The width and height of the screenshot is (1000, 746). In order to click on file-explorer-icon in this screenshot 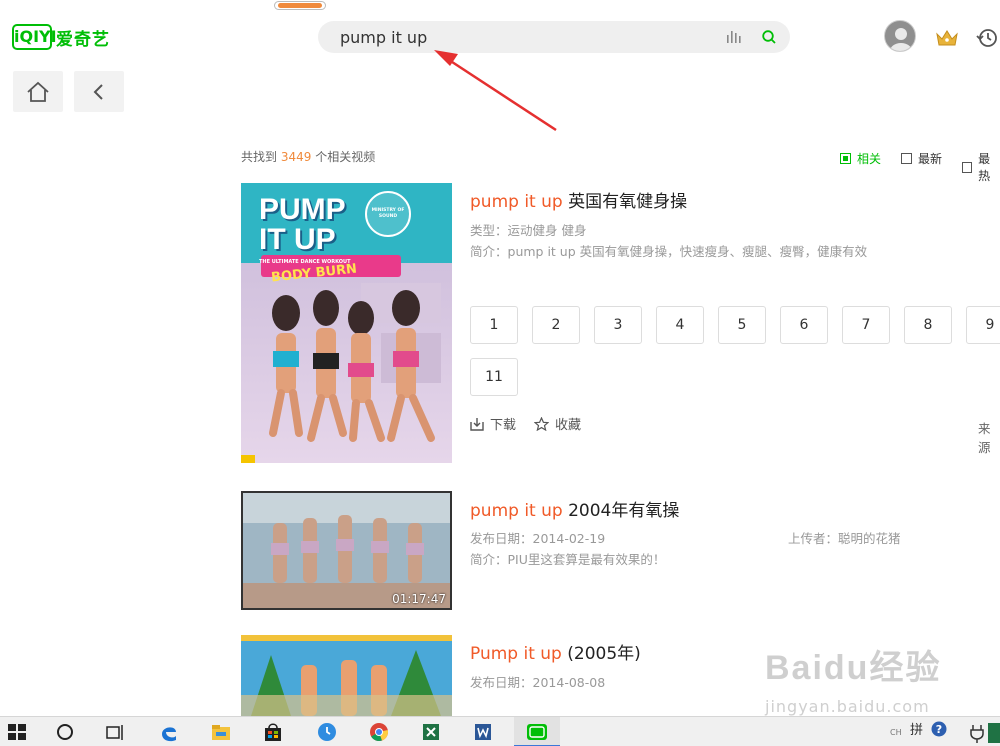, I will do `click(221, 732)`.